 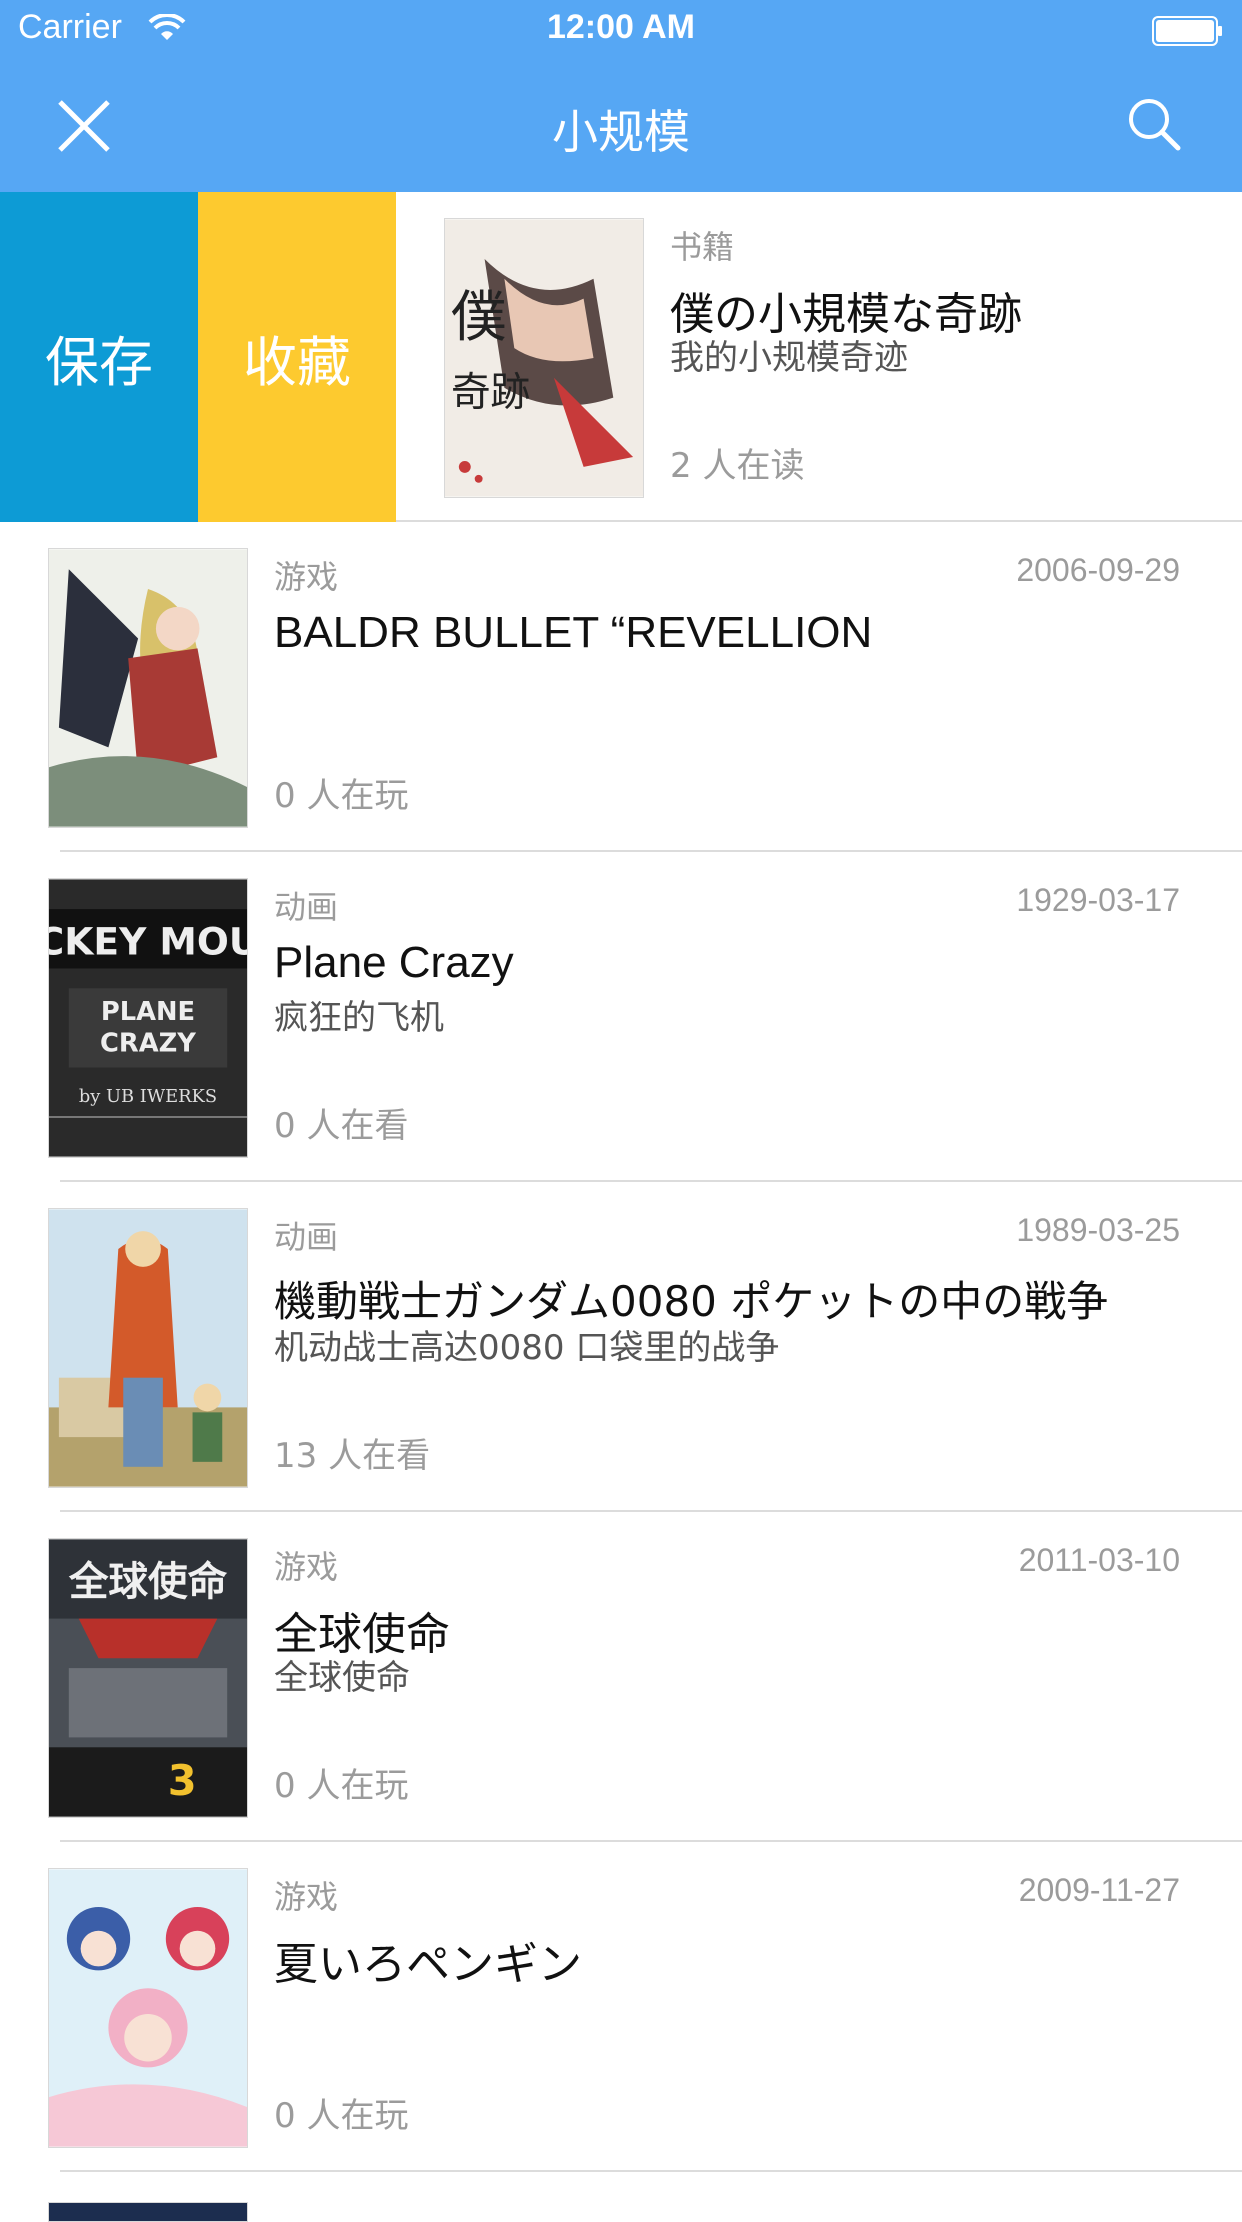 What do you see at coordinates (1099, 1560) in the screenshot?
I see `item-date: 2011-03-10` at bounding box center [1099, 1560].